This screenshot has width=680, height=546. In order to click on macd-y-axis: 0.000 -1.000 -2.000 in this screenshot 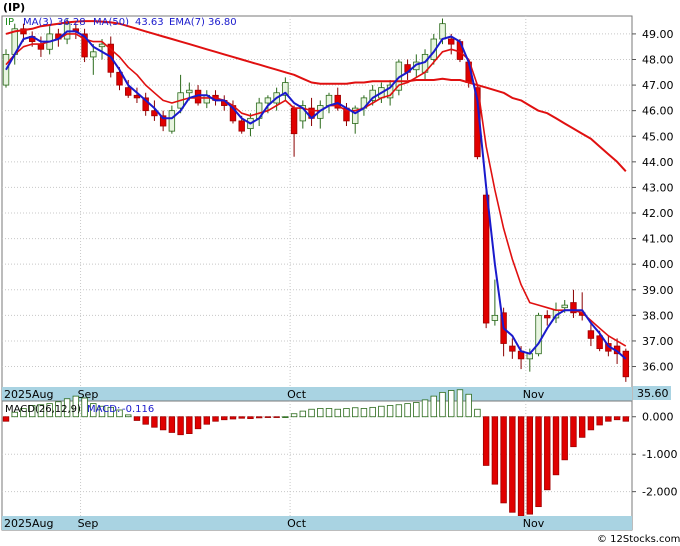, I will do `click(654, 455)`.